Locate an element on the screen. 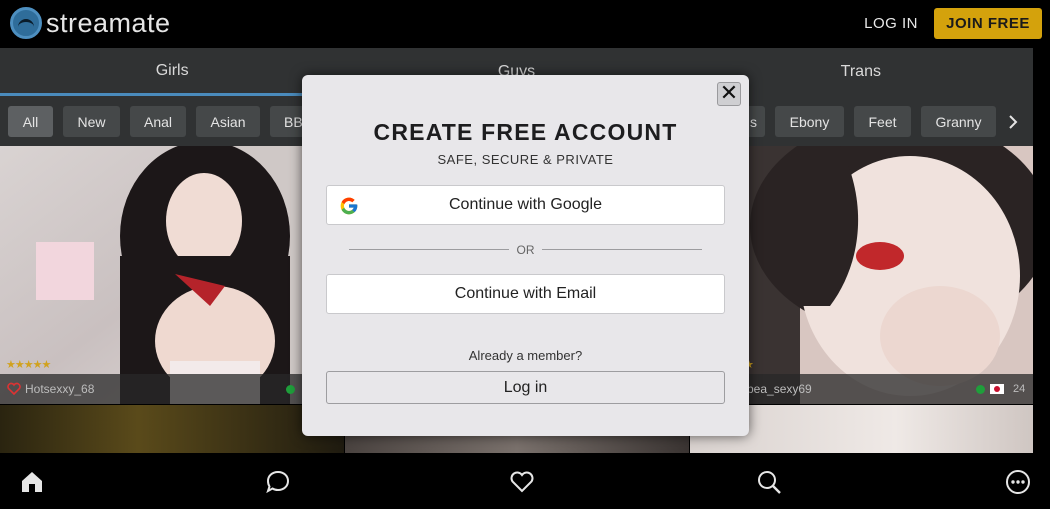  favorite-heart-icon is located at coordinates (14, 389).